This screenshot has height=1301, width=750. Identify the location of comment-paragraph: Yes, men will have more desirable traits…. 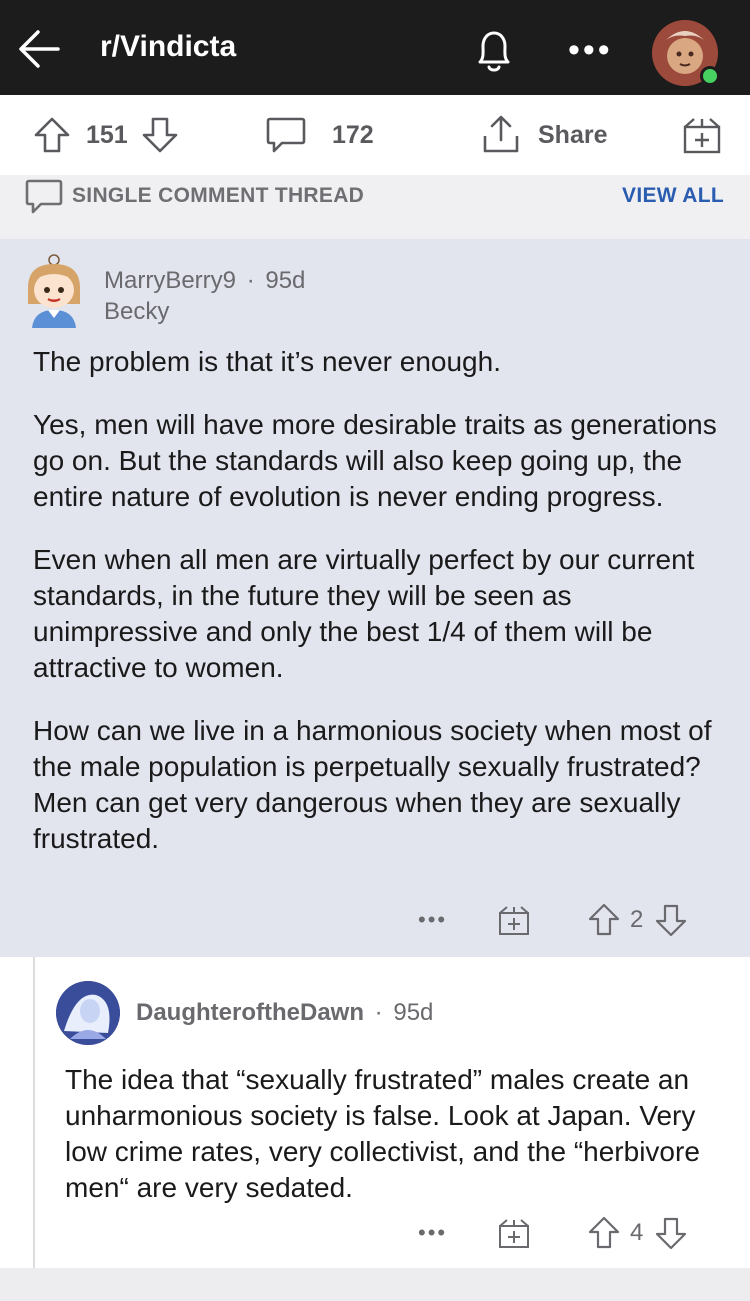
(375, 460).